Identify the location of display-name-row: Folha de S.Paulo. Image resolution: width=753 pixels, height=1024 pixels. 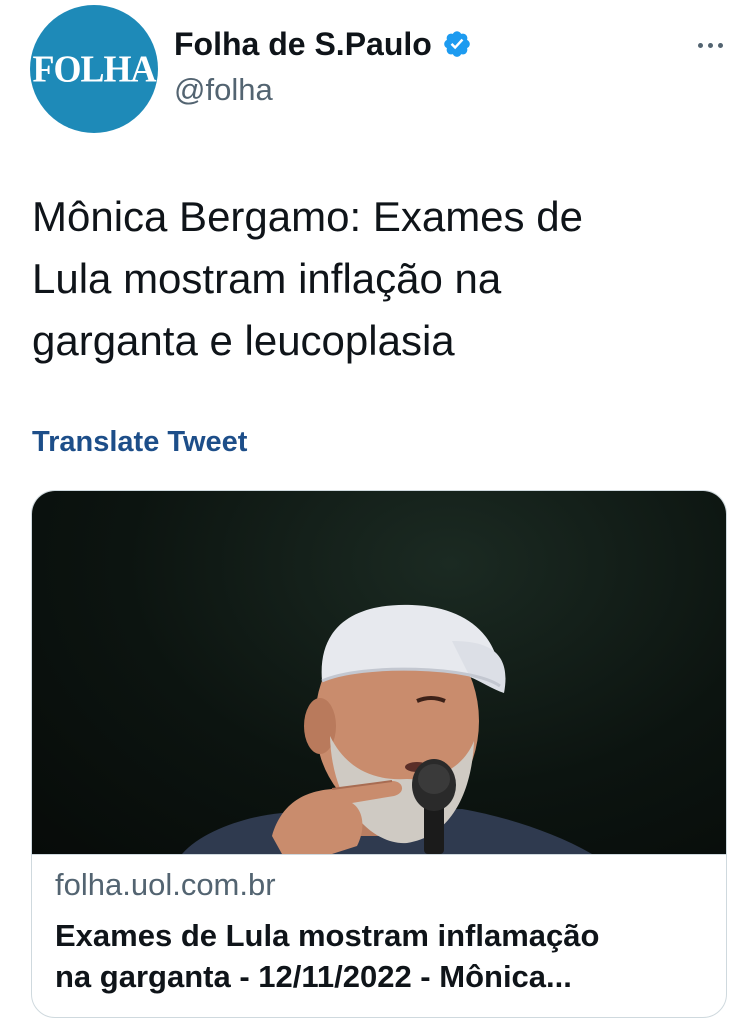
(323, 44).